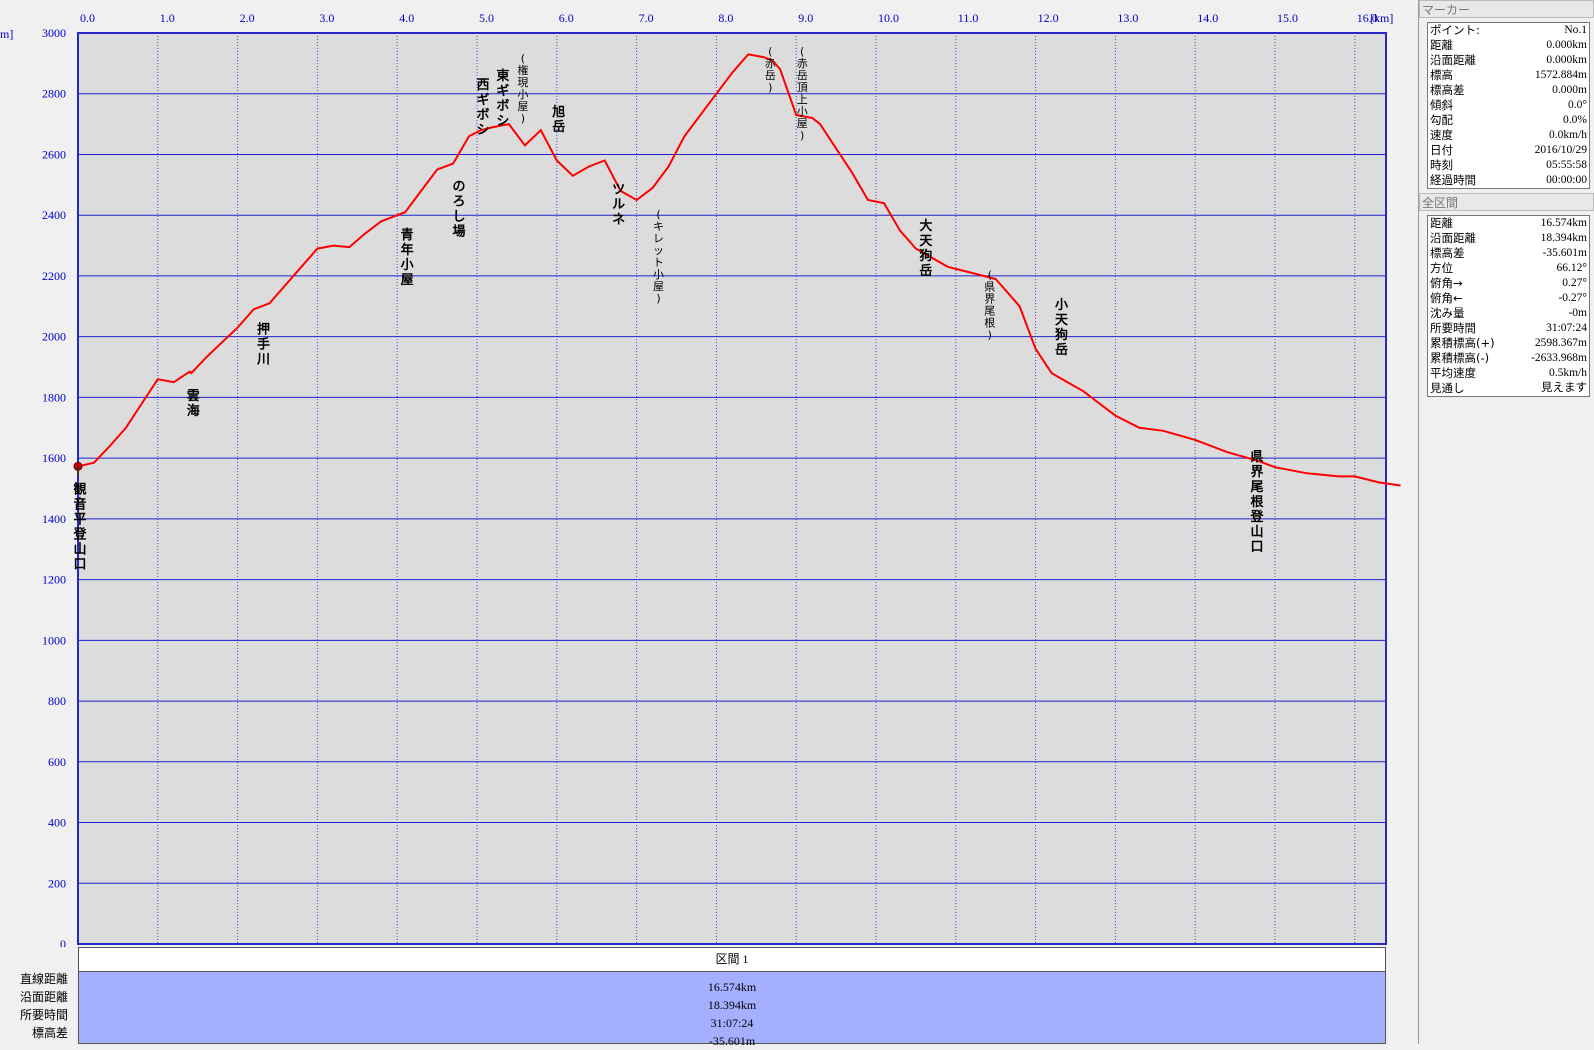 This screenshot has height=1050, width=1594. What do you see at coordinates (1508, 283) in the screenshot?
I see `overall-row: 俯角→ 0.27°` at bounding box center [1508, 283].